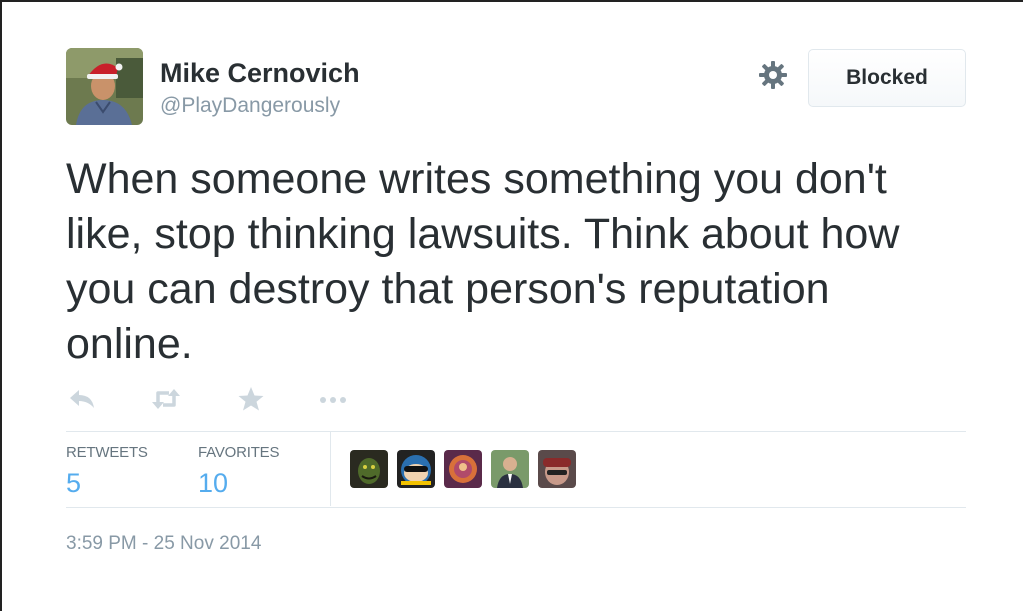 The width and height of the screenshot is (1023, 611). Describe the element at coordinates (260, 73) in the screenshot. I see `author-name: Mike Cernovich` at that location.